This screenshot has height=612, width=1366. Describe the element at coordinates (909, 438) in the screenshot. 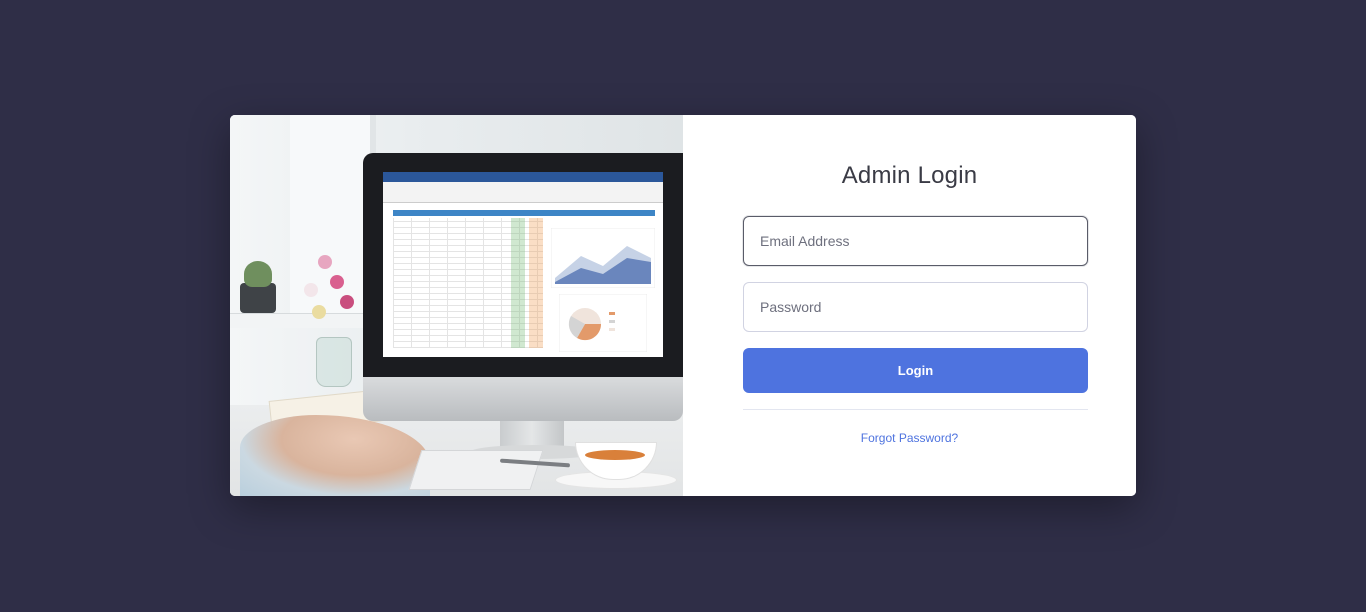

I see `forgot-password-link: Forgot Password?` at that location.